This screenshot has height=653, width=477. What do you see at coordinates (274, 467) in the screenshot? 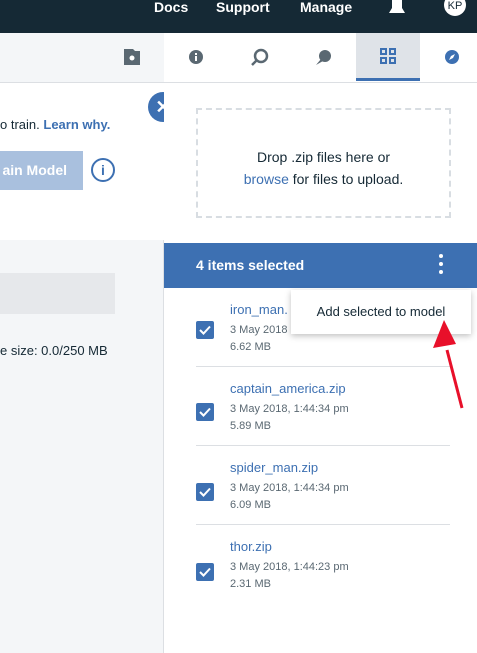
I see `file-name-link: spider_man.zip` at bounding box center [274, 467].